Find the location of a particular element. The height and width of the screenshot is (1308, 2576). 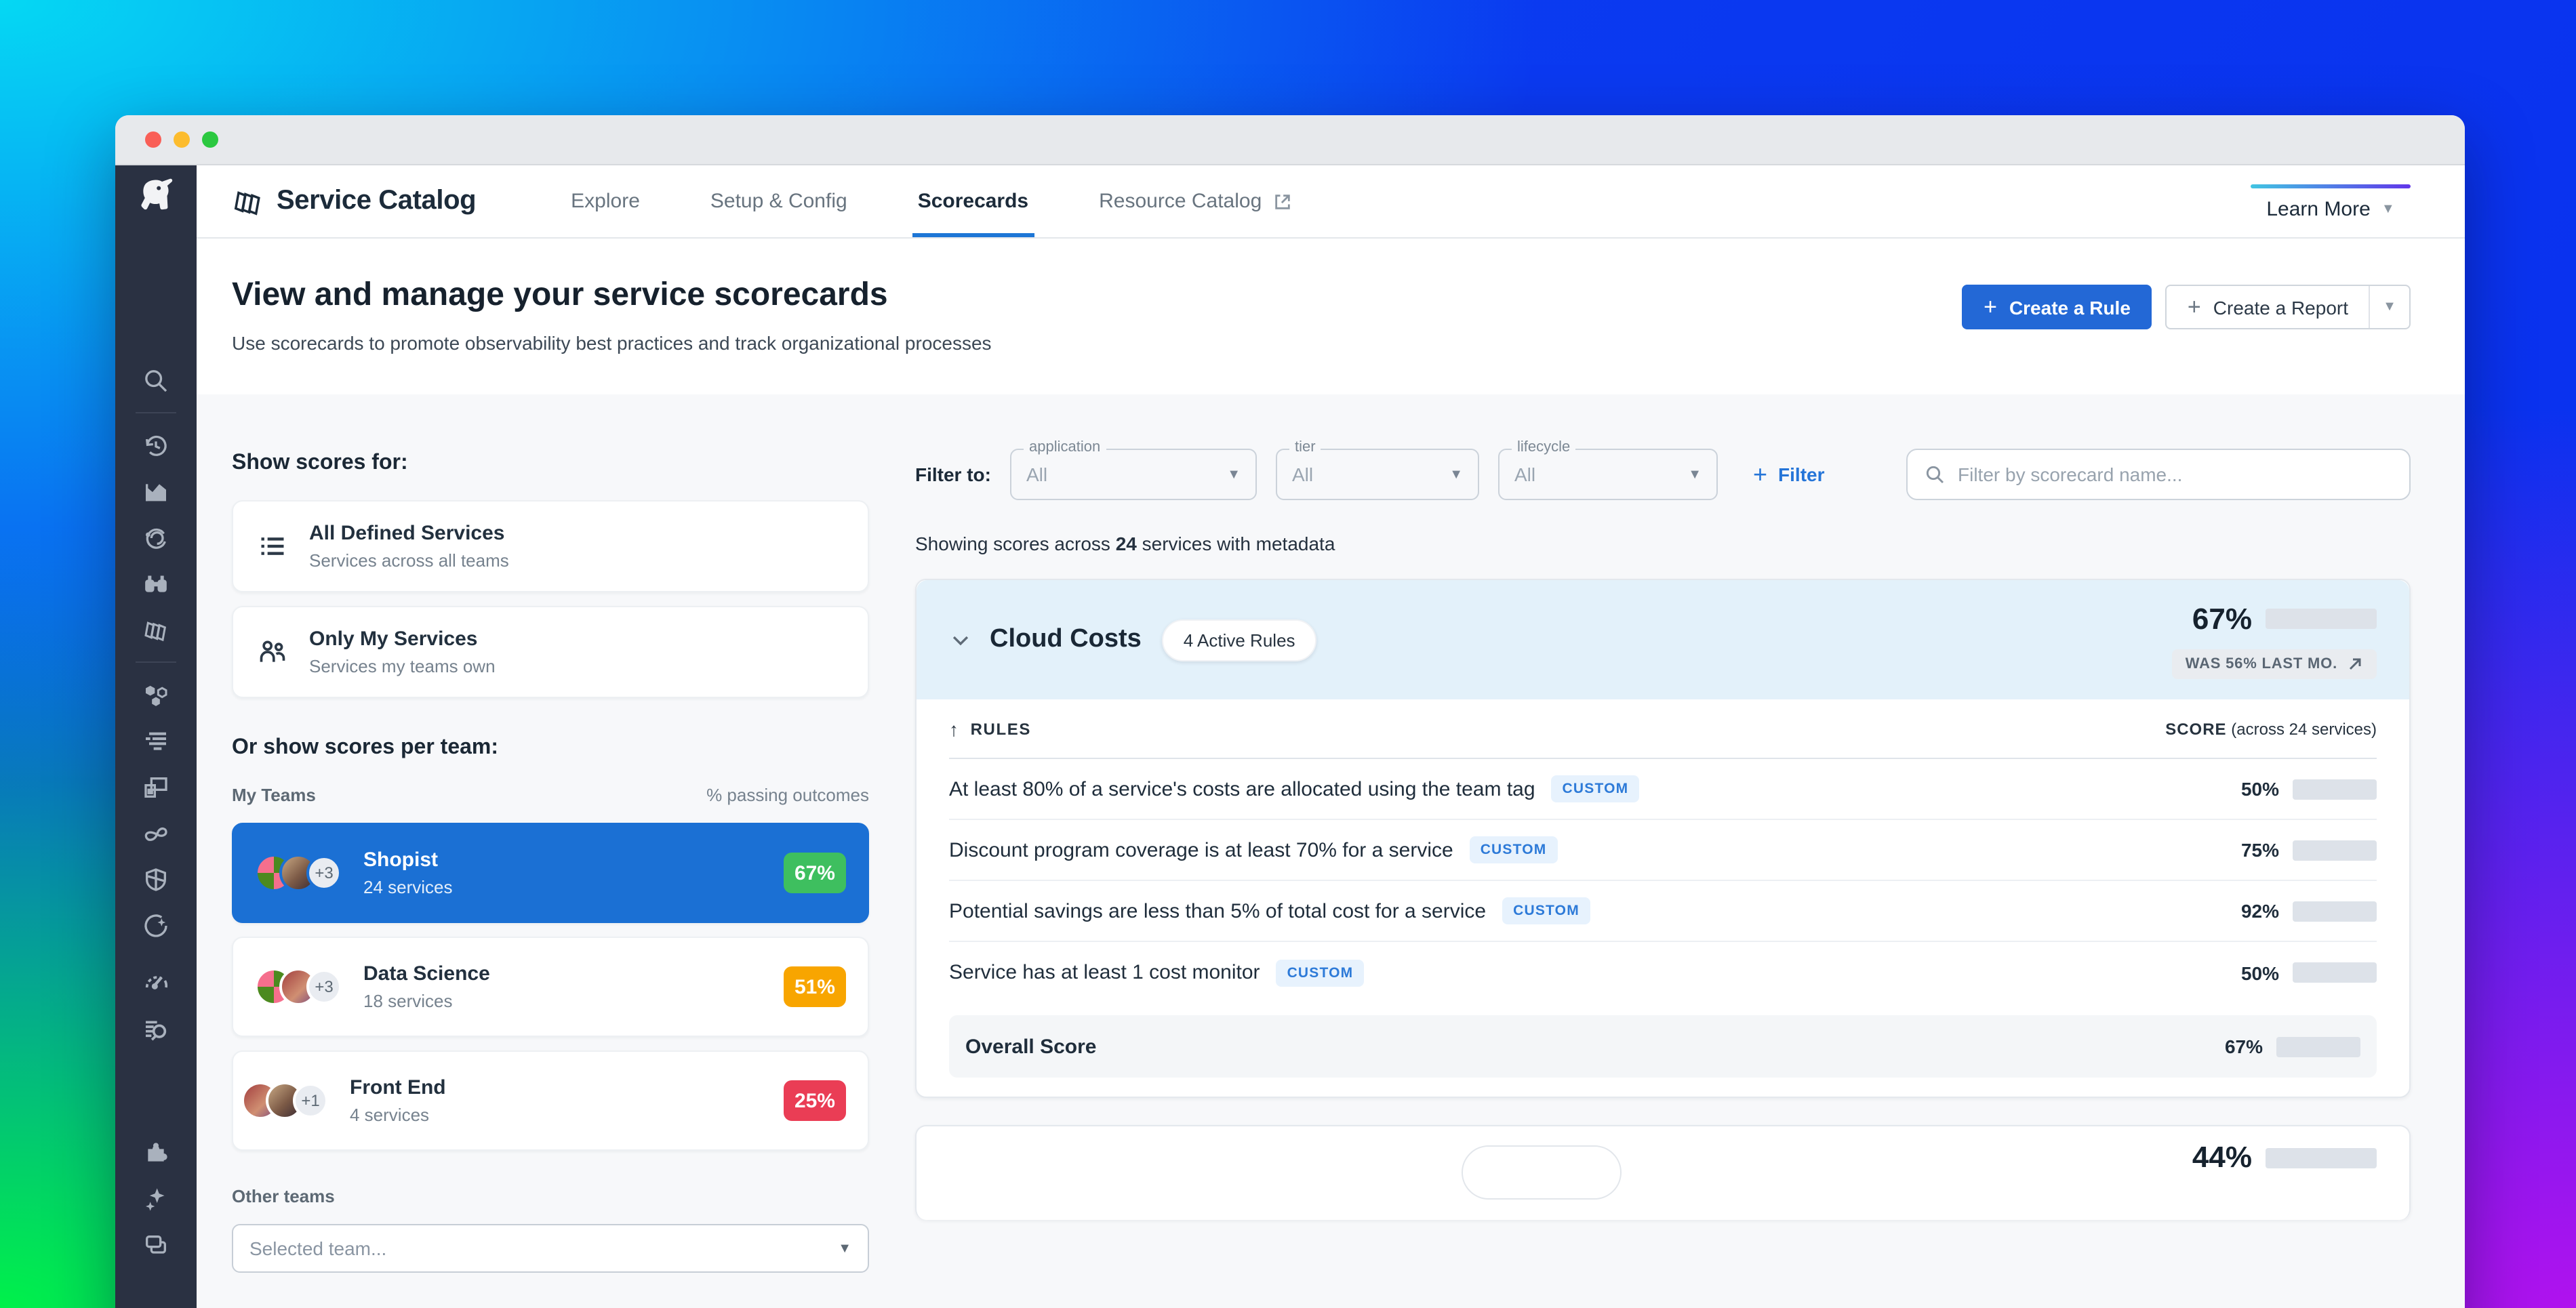

team-select-dropdown: Selected team... ▼ is located at coordinates (550, 1249).